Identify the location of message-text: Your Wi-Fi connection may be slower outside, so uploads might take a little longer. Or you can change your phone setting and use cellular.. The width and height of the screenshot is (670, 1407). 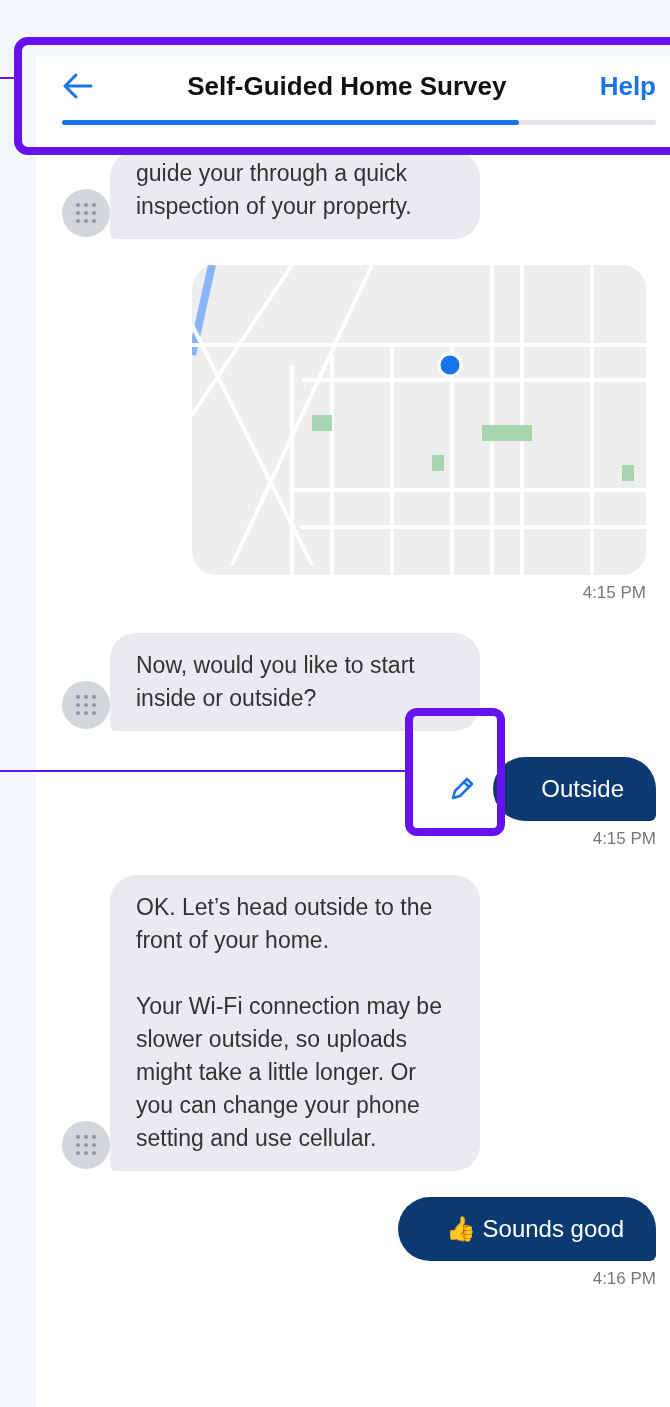
(289, 1072).